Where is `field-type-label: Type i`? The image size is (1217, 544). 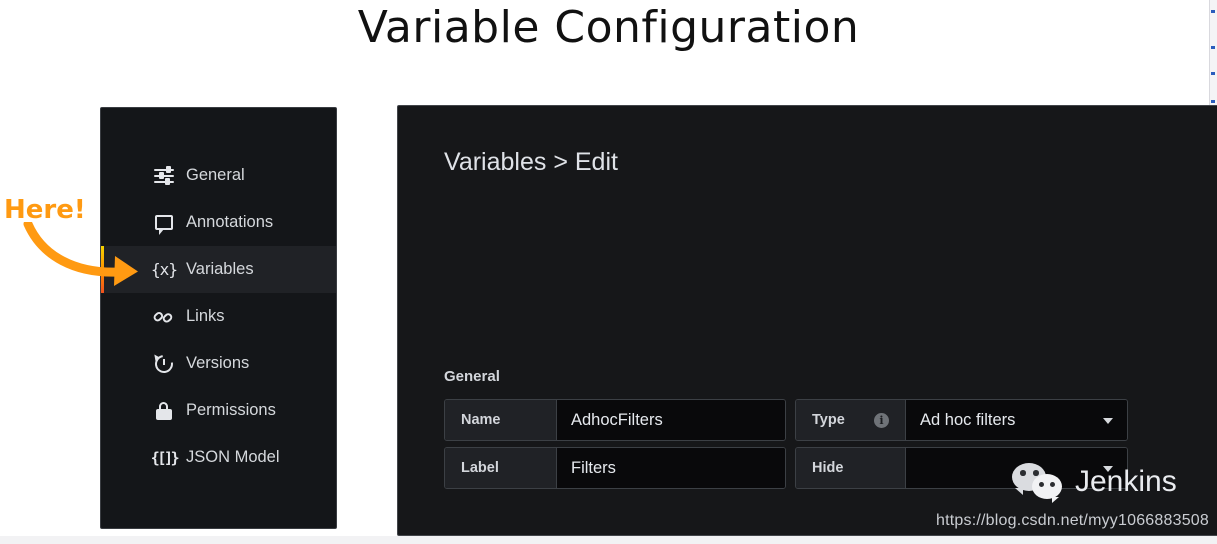
field-type-label: Type i is located at coordinates (851, 420).